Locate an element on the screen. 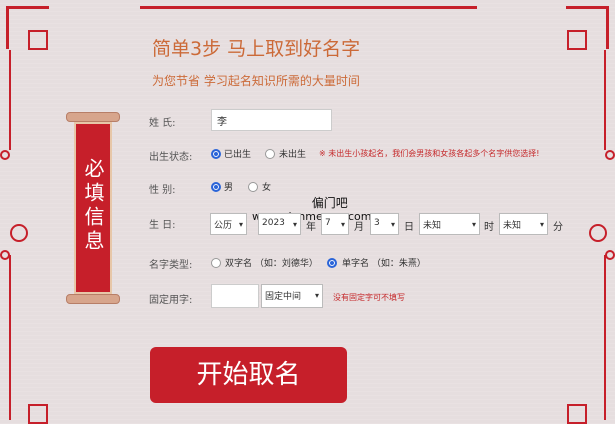 The height and width of the screenshot is (424, 615). fixed-position-value: 固定中间 is located at coordinates (283, 297).